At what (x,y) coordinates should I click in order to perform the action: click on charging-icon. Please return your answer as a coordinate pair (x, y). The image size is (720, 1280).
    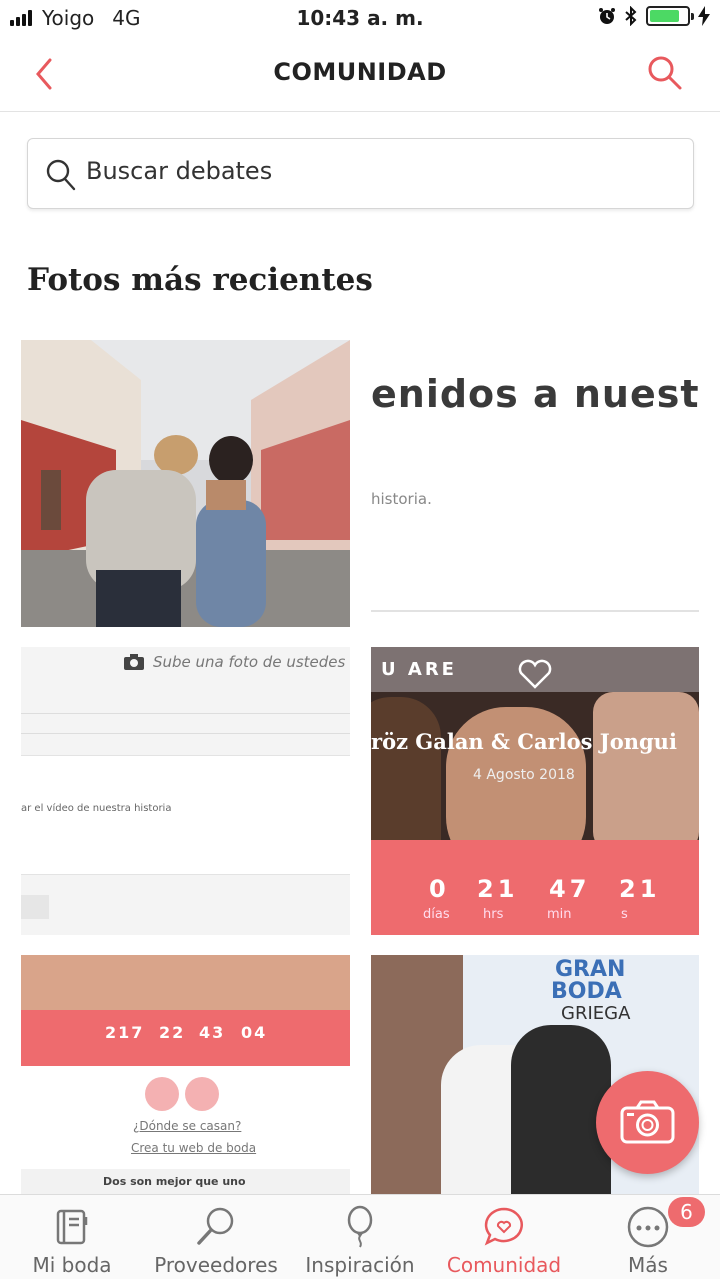
    Looking at the image, I should click on (704, 16).